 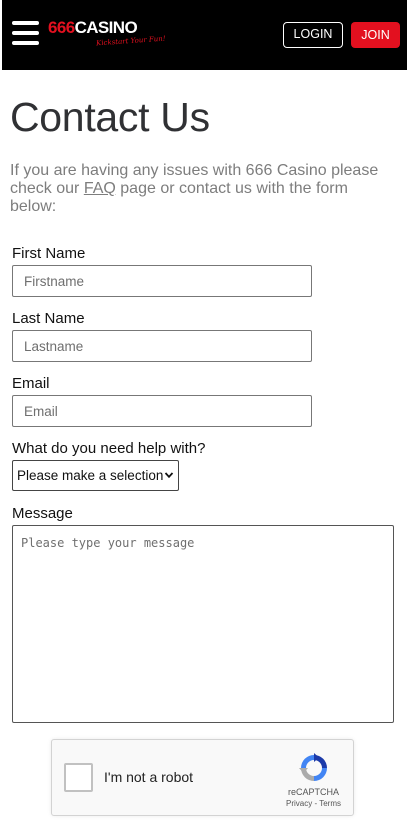 I want to click on faq-link: FAQ, so click(x=100, y=188).